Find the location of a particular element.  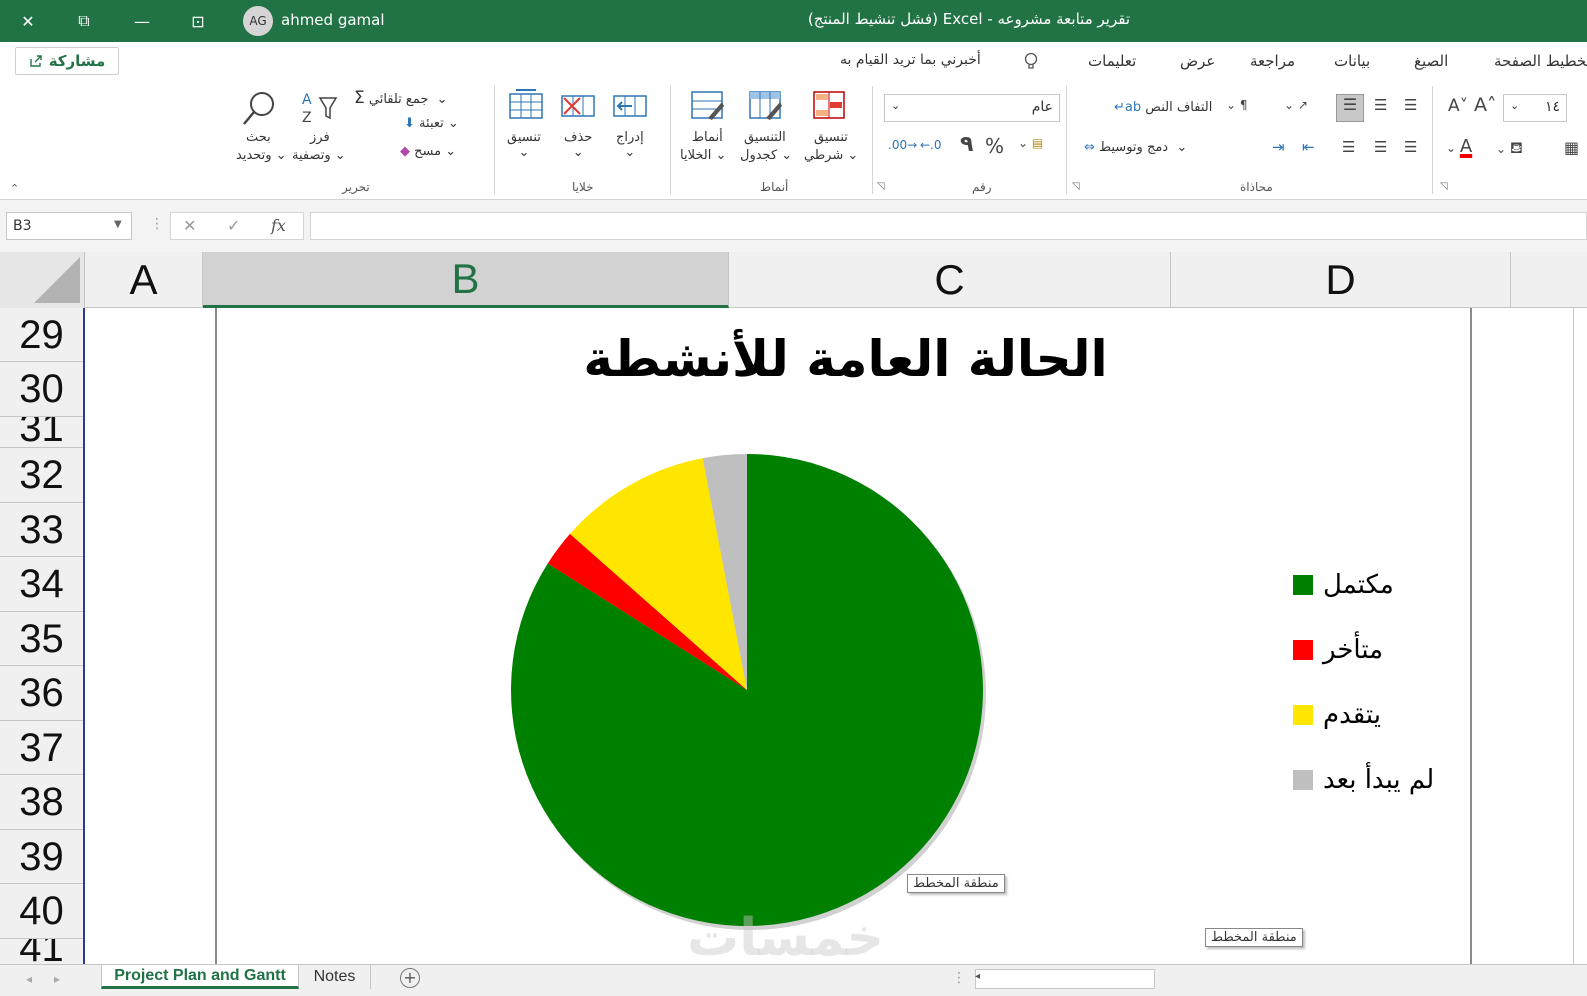

number-format-select: عام ⌄ is located at coordinates (972, 108).